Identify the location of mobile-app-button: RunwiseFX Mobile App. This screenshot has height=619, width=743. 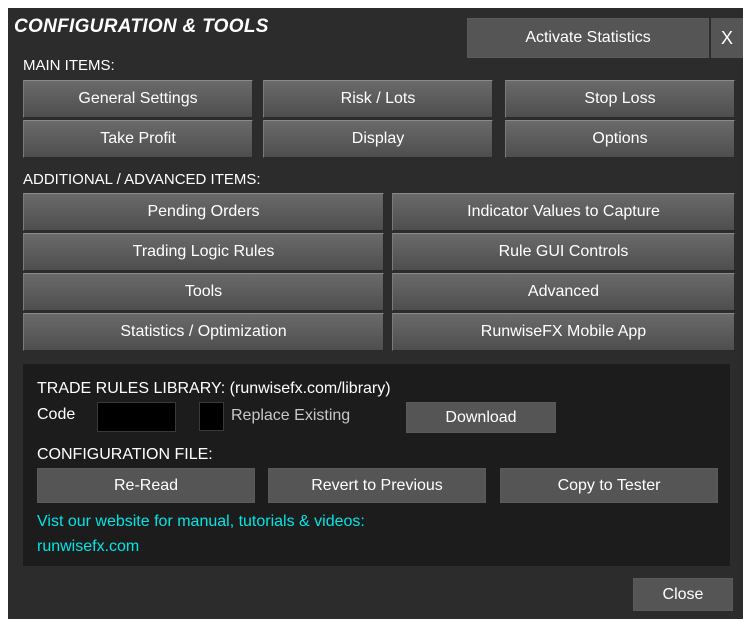
(563, 332).